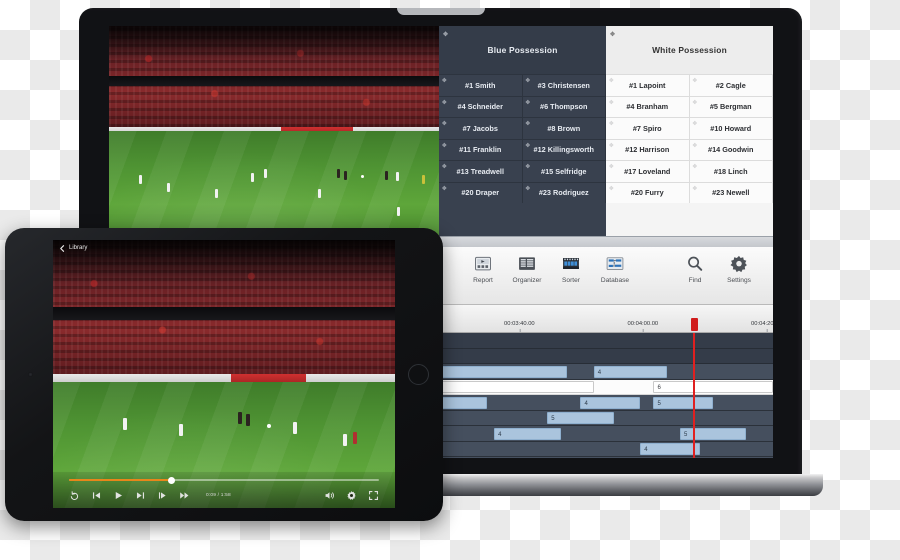 This screenshot has width=900, height=560. I want to click on toolbar-button-settings: Settings, so click(739, 269).